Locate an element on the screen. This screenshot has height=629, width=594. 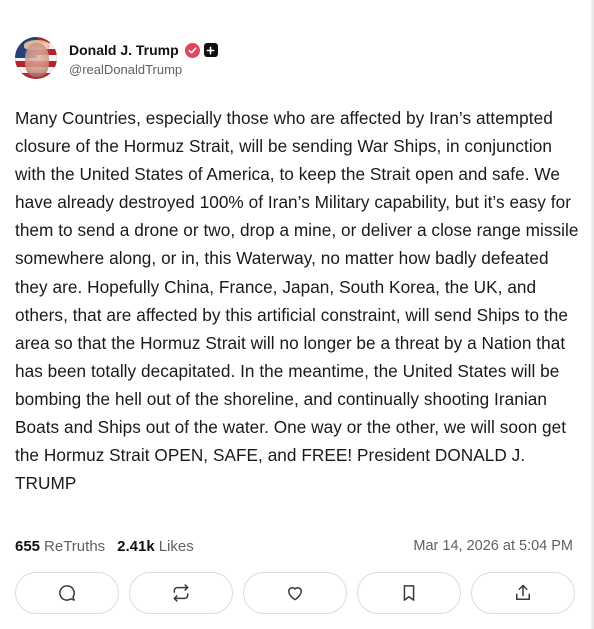
avatar-face is located at coordinates (37, 60).